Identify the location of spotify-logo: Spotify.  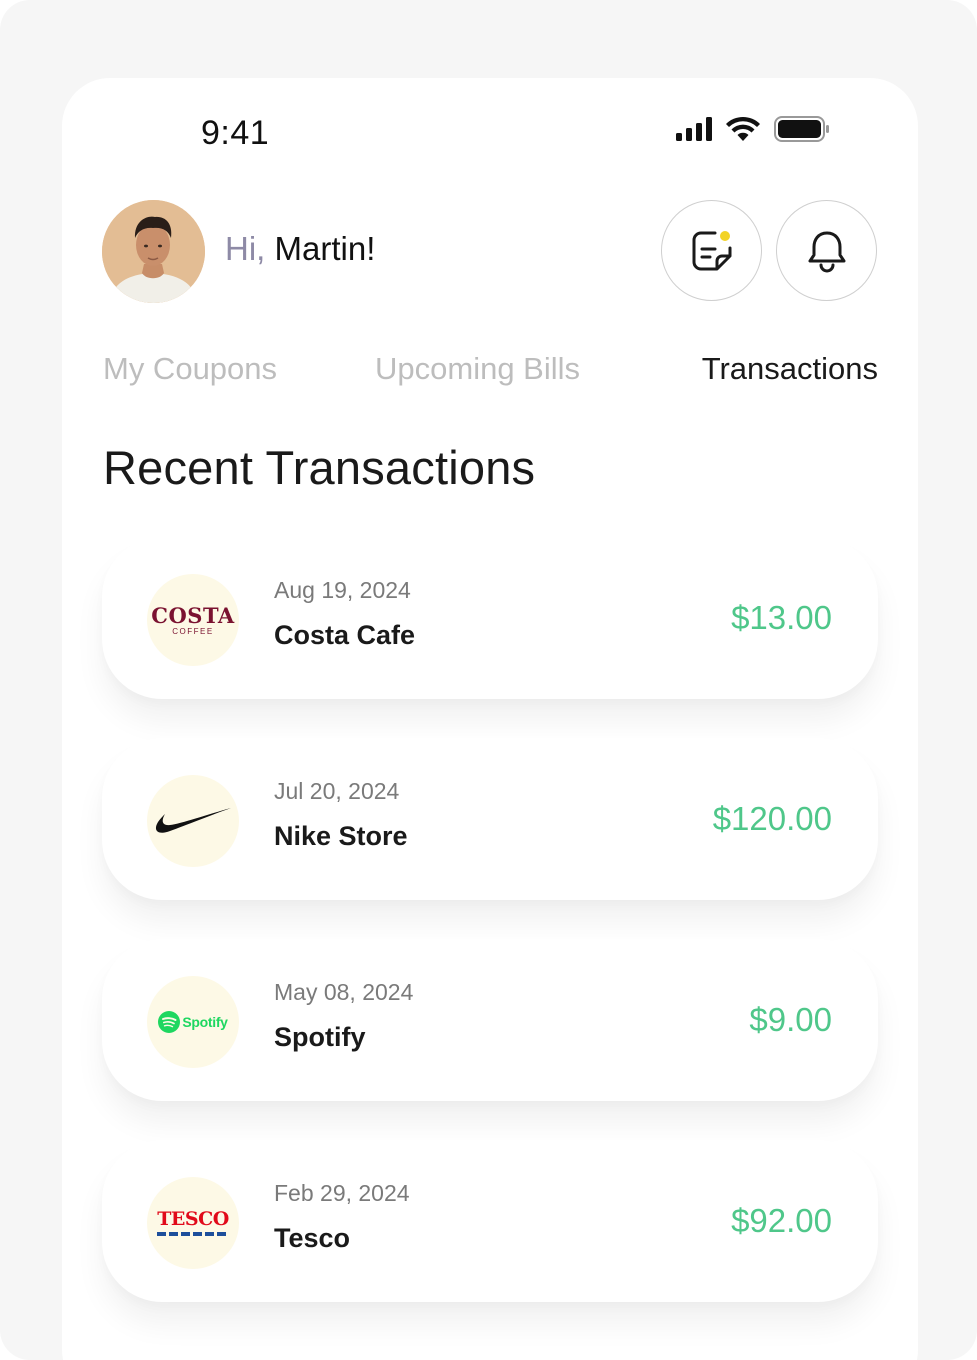
(193, 1022).